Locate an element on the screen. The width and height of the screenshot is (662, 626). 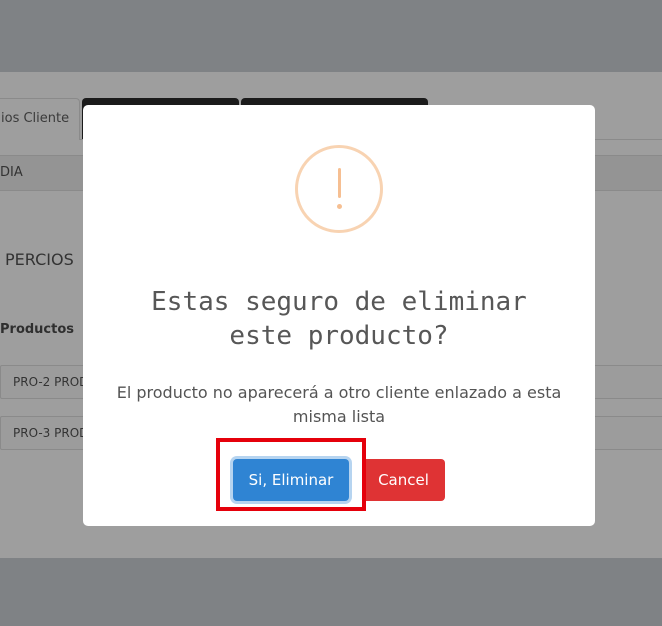
tab-datos-cliente: ios Cliente is located at coordinates (40, 119).